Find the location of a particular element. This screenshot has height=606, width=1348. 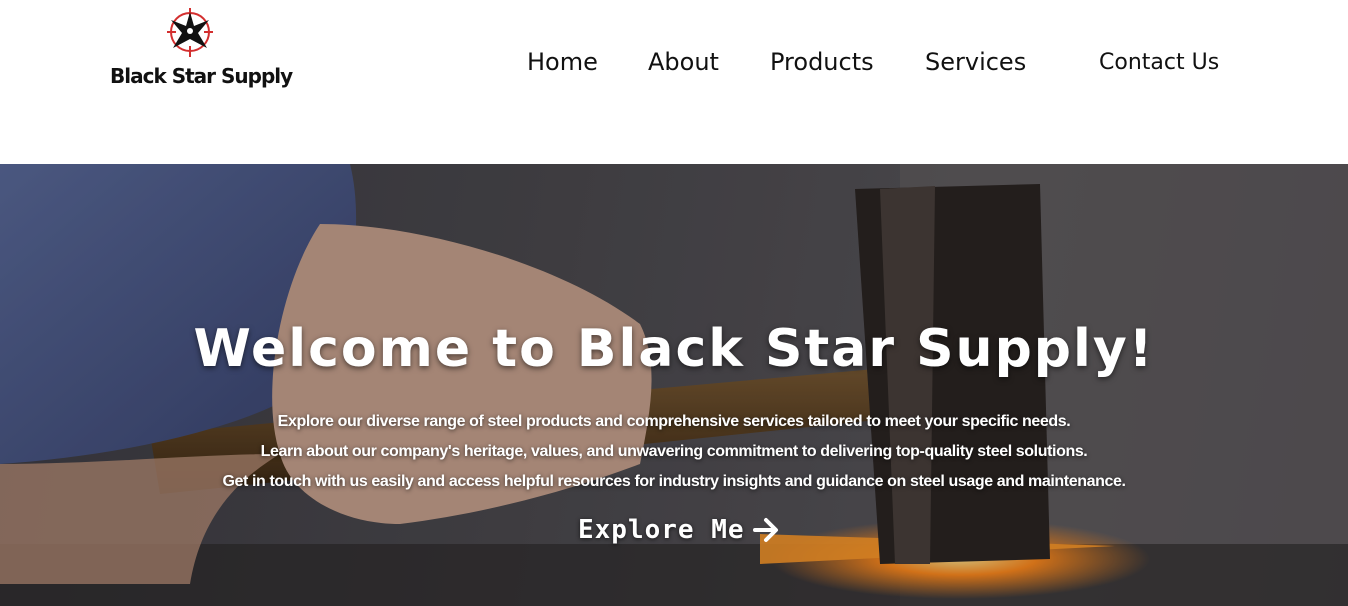

nav-home: Home is located at coordinates (562, 62).